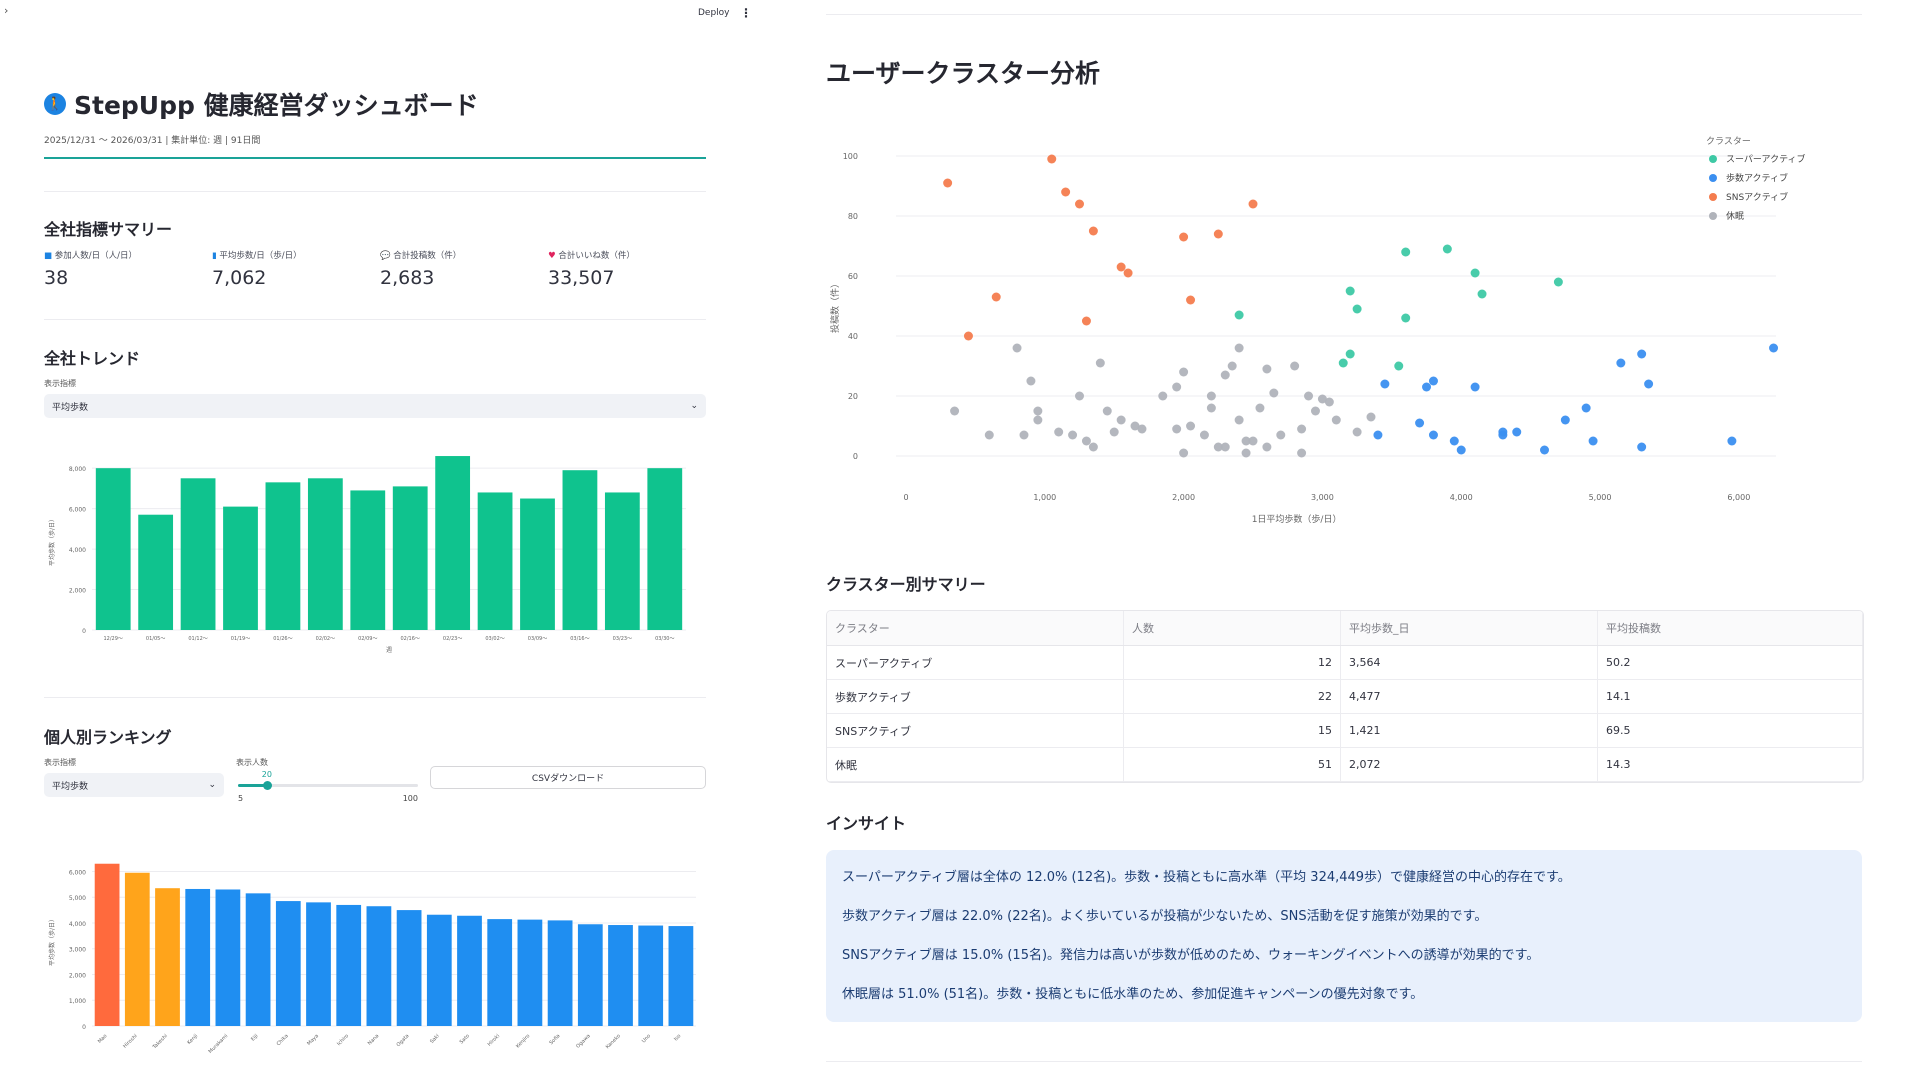  I want to click on column-header: クラスター, so click(975, 628).